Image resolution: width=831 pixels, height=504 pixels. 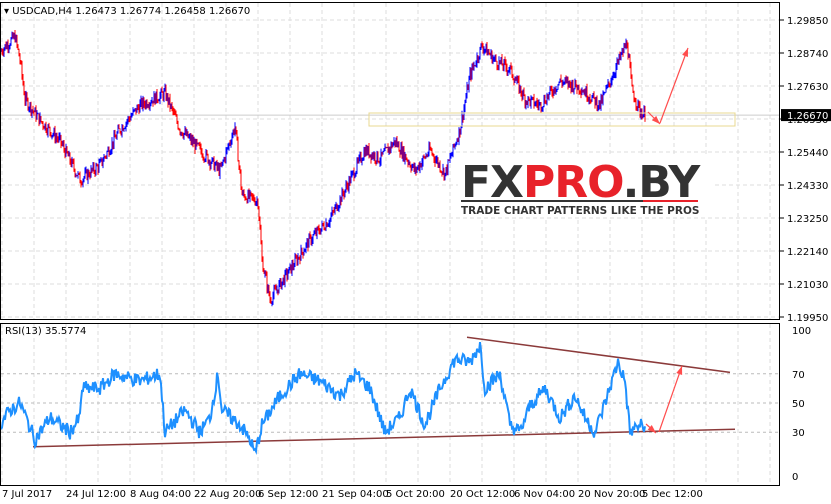 I want to click on x-tick-label: 6 Nov 04:00, so click(x=544, y=494).